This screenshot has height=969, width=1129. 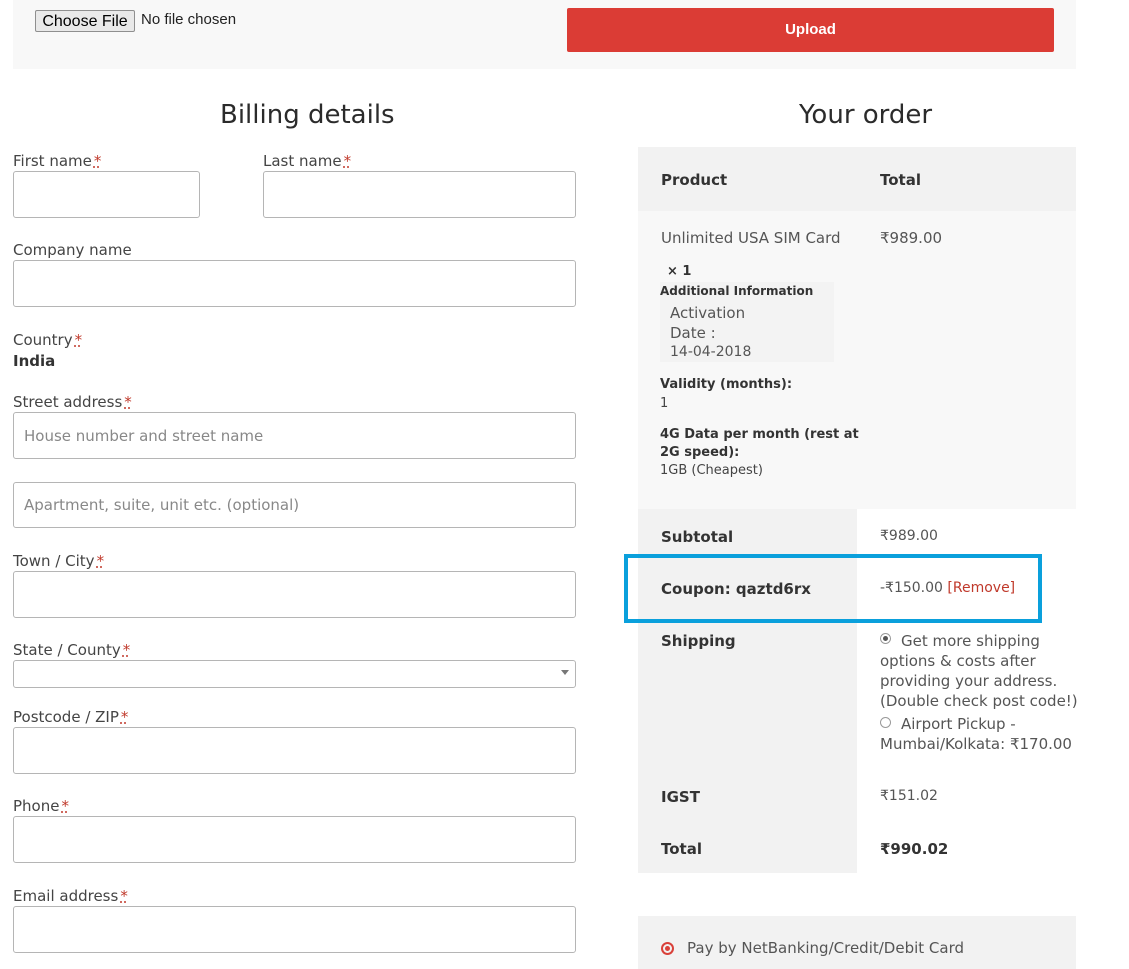 What do you see at coordinates (57, 161) in the screenshot?
I see `first-name-label: First name *` at bounding box center [57, 161].